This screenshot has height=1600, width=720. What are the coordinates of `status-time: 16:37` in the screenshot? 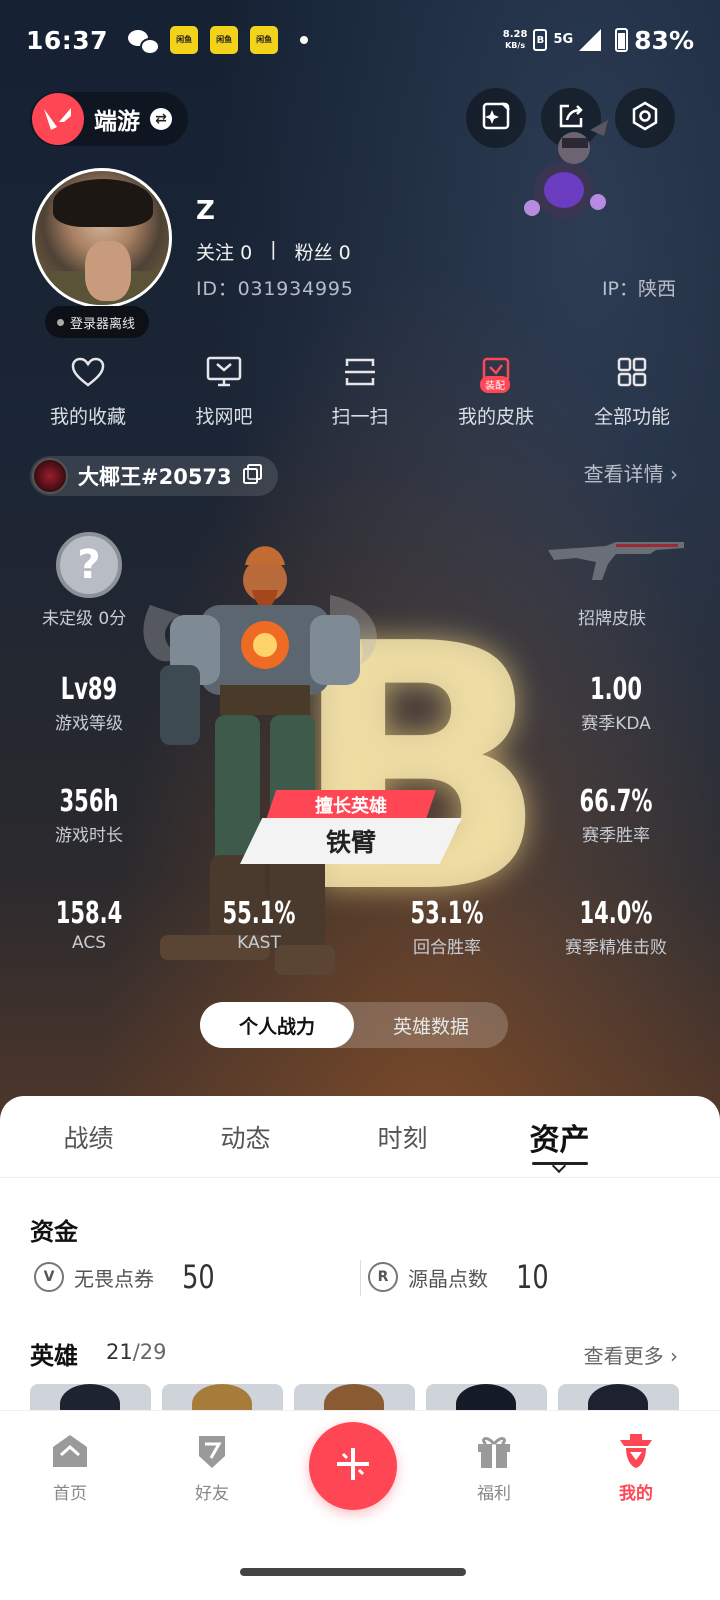 It's located at (67, 40).